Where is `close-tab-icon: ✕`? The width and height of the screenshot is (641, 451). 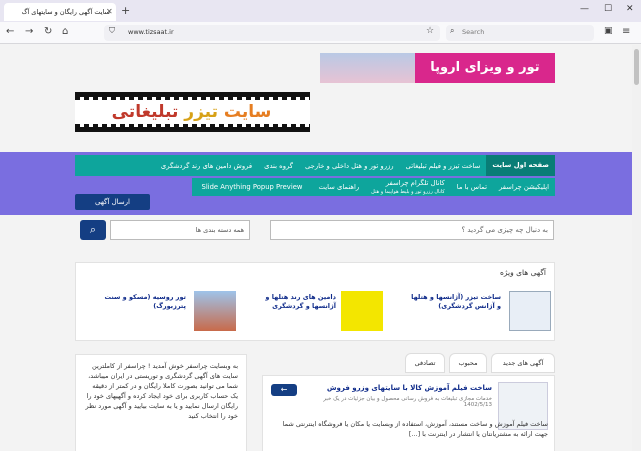
close-tab-icon: ✕ is located at coordinates (109, 12).